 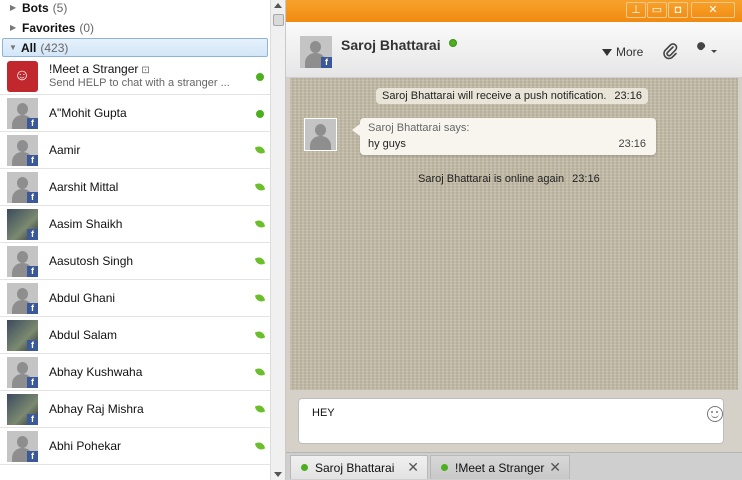 I want to click on bot-avatar: ☺, so click(x=22, y=76).